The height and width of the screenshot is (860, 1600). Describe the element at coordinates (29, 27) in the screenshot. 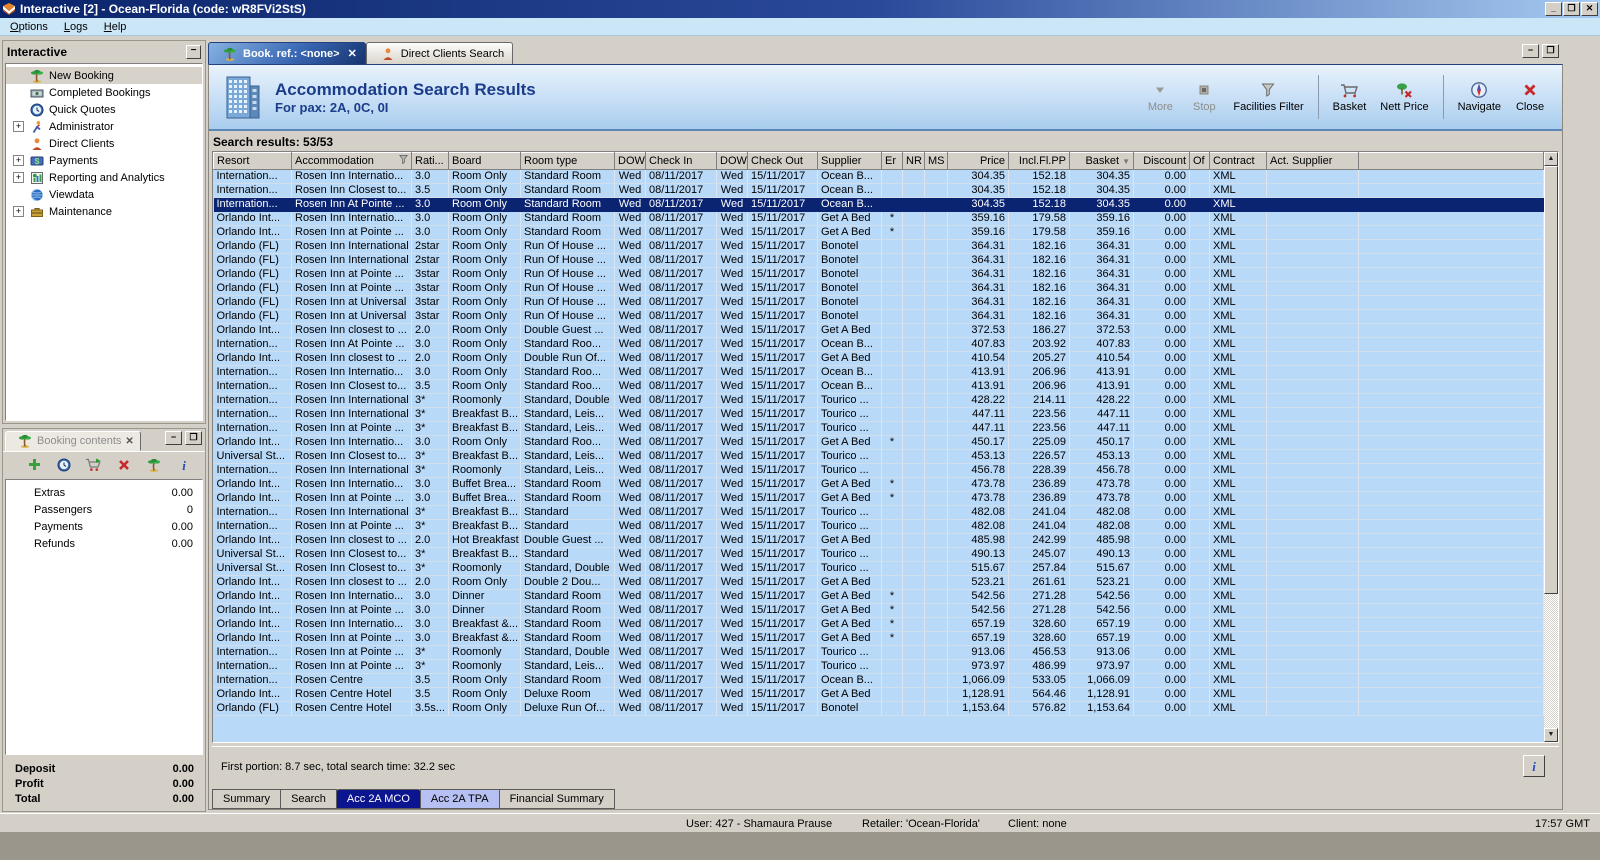

I see `menu-item-options: Options` at that location.